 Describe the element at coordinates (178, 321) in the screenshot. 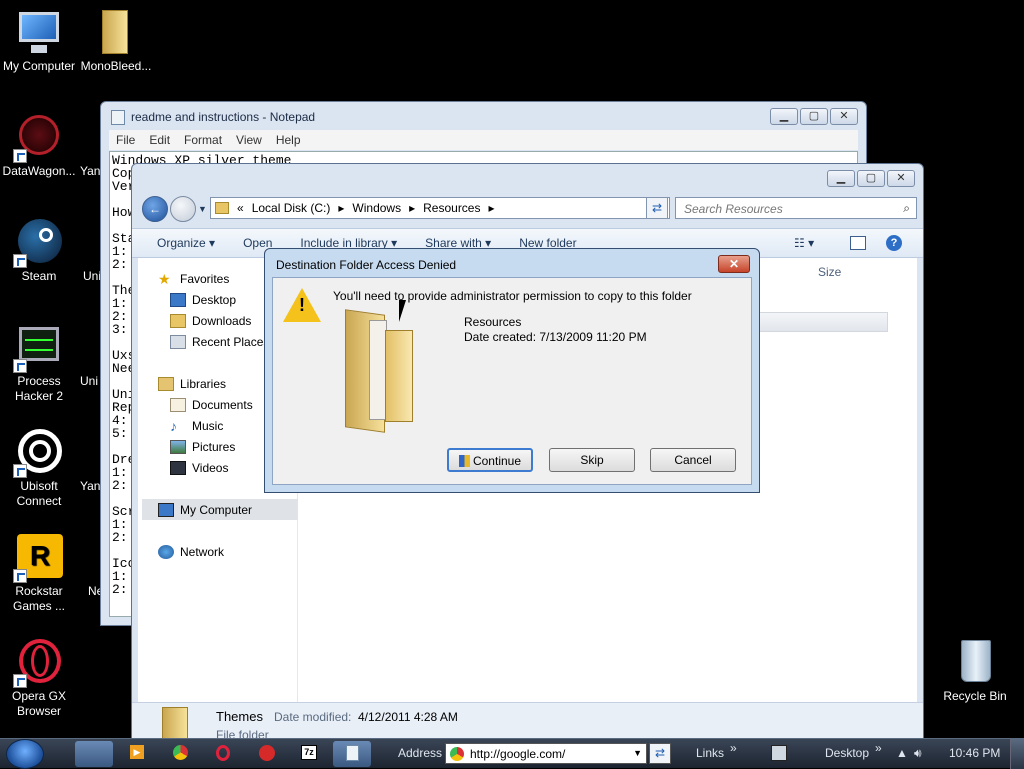

I see `downloads-icon` at that location.